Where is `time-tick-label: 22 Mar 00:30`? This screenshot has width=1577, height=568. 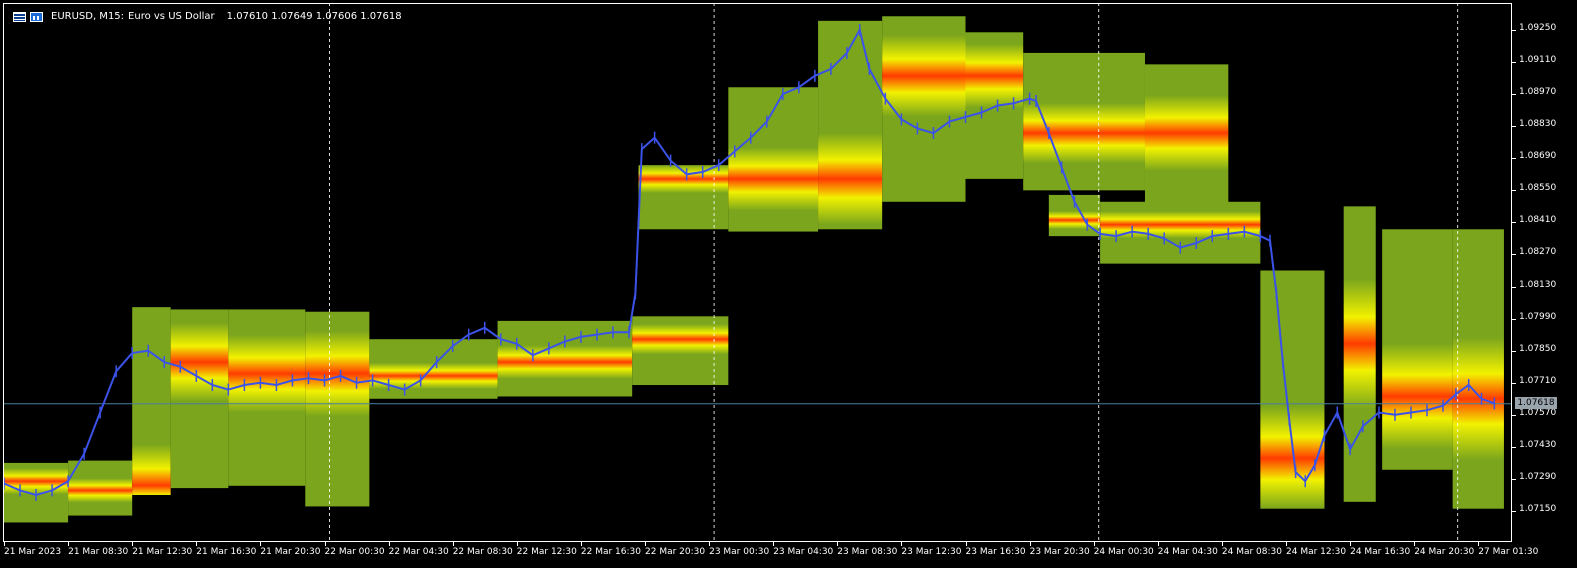
time-tick-label: 22 Mar 00:30 is located at coordinates (354, 552).